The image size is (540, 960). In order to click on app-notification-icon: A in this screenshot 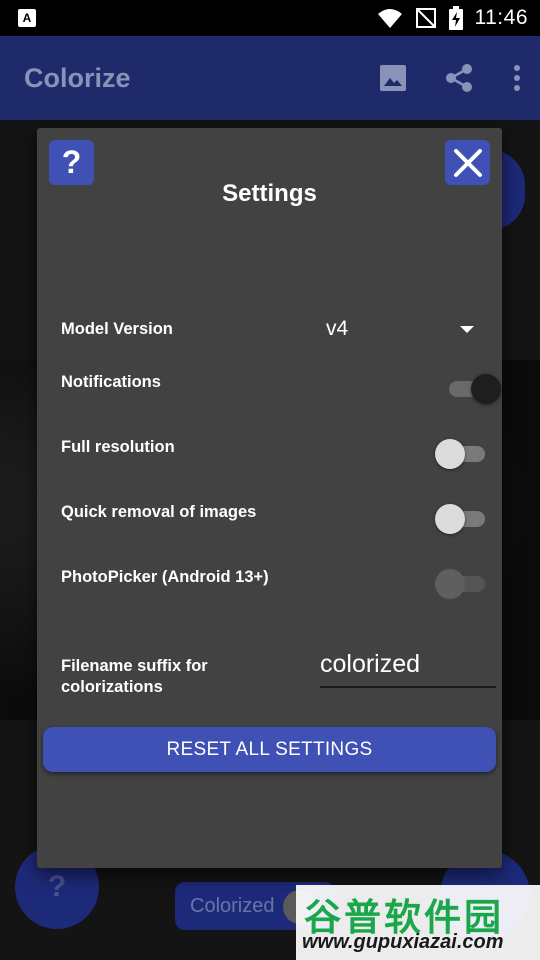, I will do `click(27, 18)`.